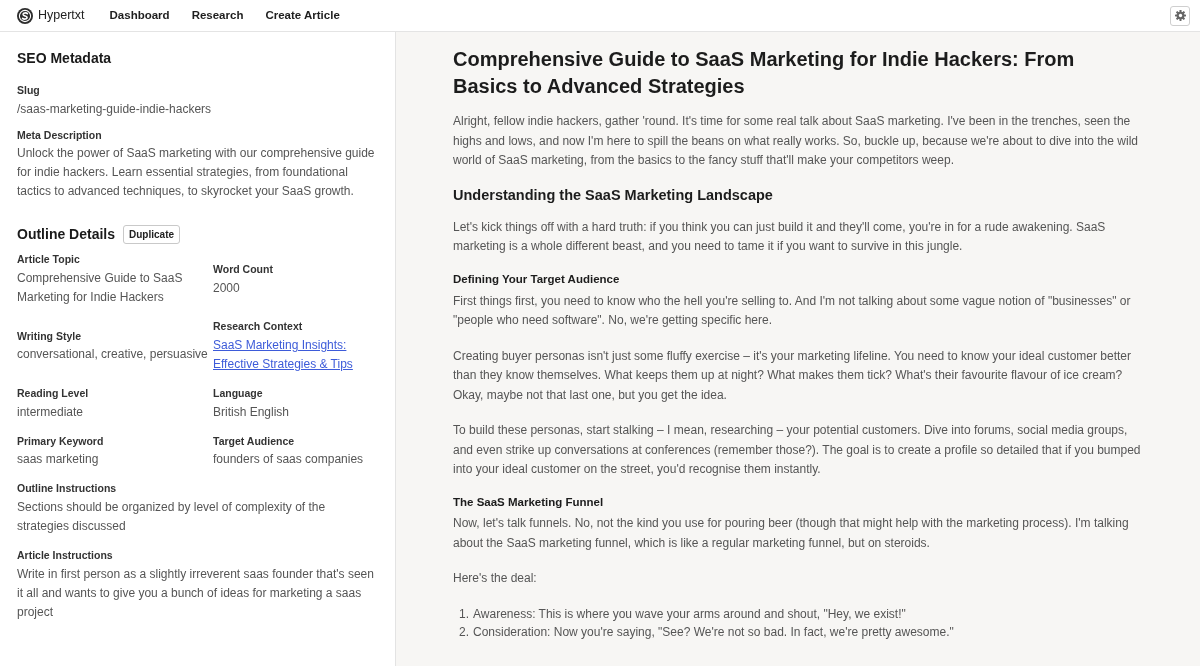 This screenshot has width=1200, height=666. Describe the element at coordinates (29, 90) in the screenshot. I see `field-label: Slug` at that location.